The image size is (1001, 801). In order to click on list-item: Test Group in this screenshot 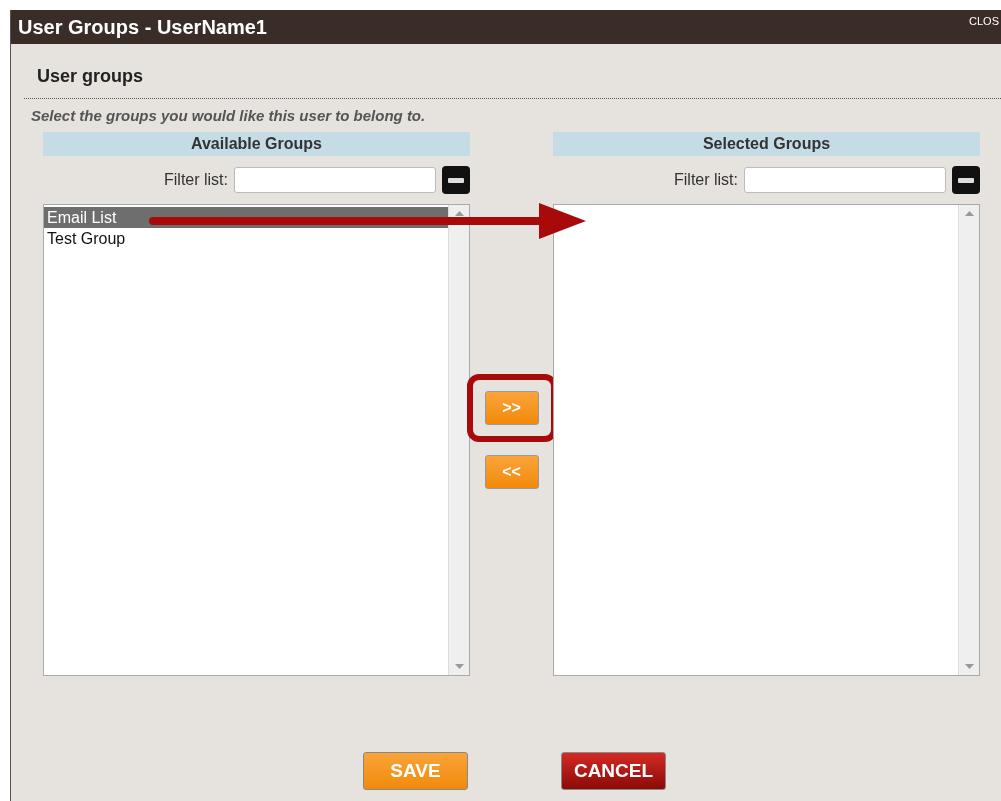, I will do `click(246, 238)`.